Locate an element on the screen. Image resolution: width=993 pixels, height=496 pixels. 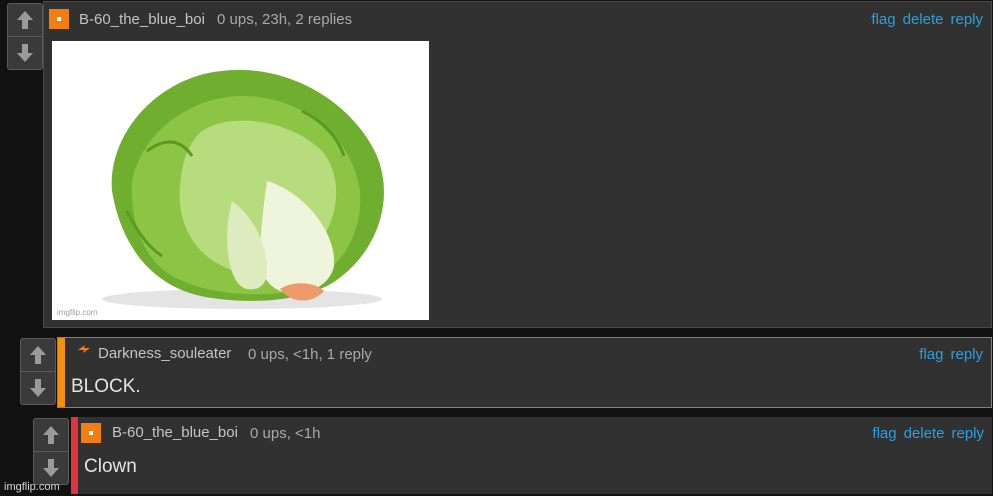
comment-meta: 0 ups, 23h, 2 replies is located at coordinates (285, 19).